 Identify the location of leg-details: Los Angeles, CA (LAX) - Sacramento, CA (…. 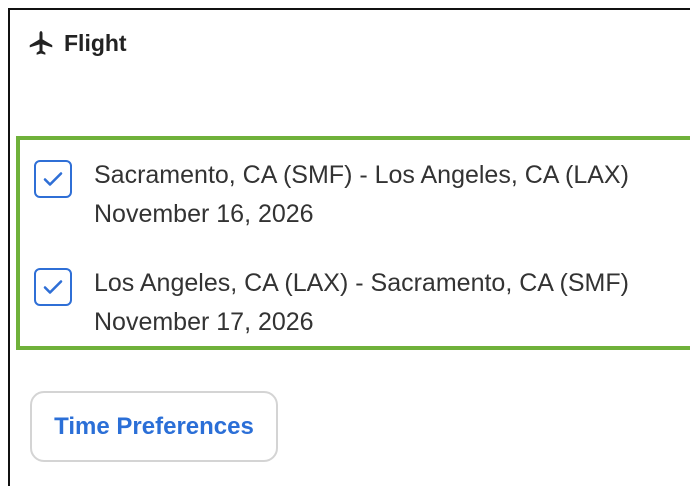
(361, 303).